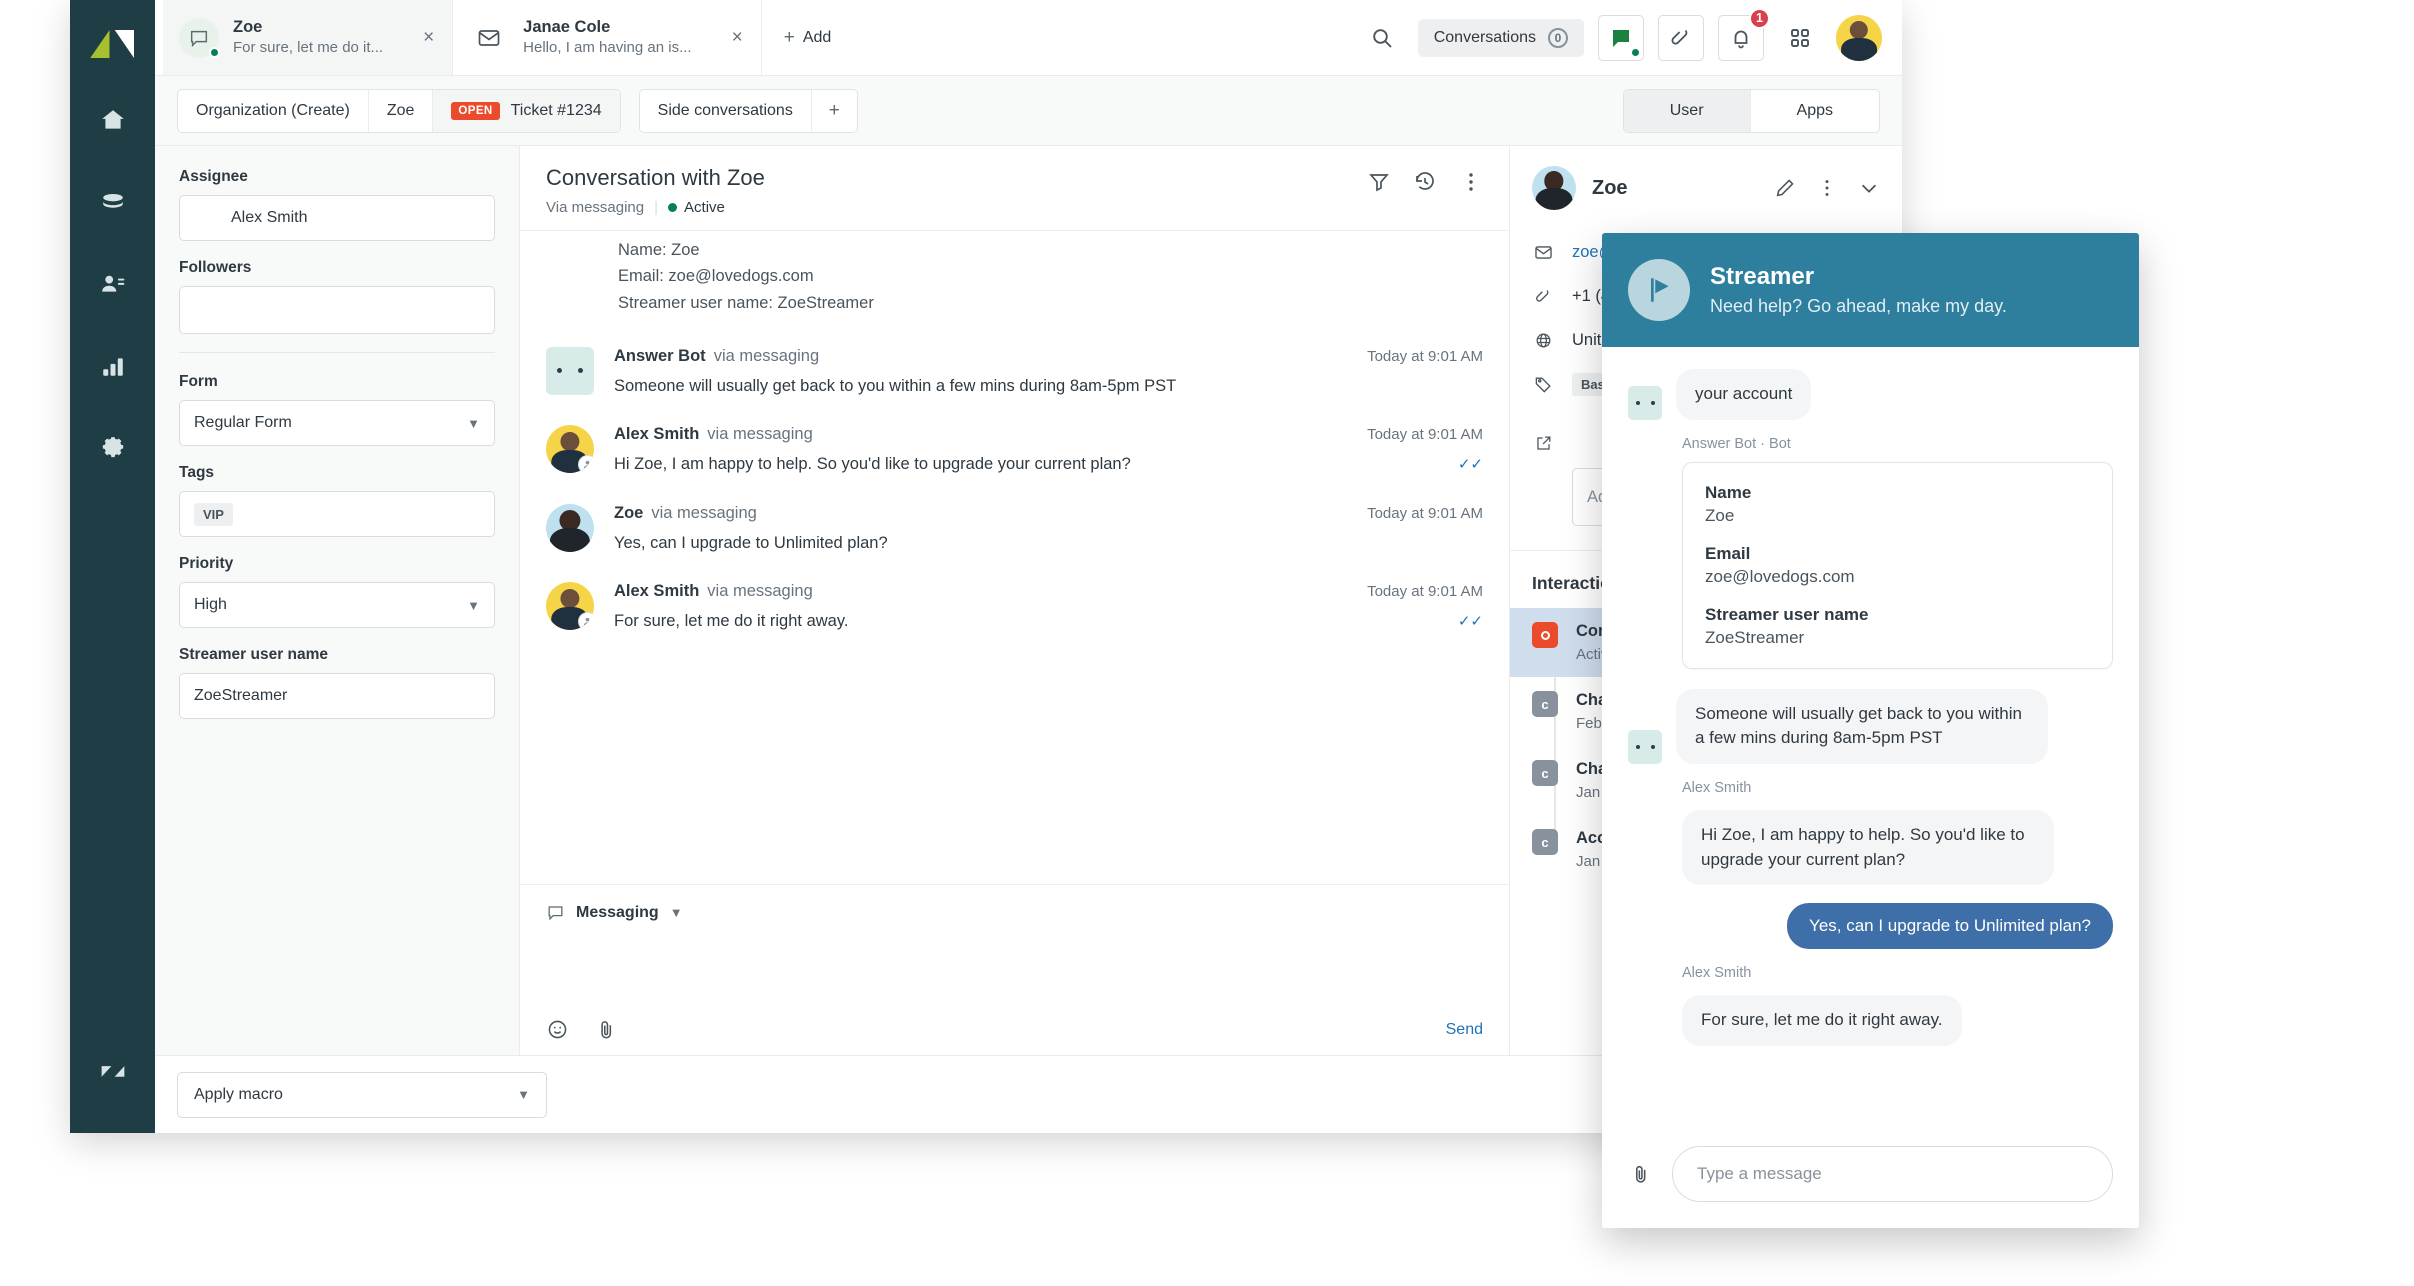 The height and width of the screenshot is (1286, 2414). Describe the element at coordinates (1787, 614) in the screenshot. I see `card-key: Streamer user name` at that location.